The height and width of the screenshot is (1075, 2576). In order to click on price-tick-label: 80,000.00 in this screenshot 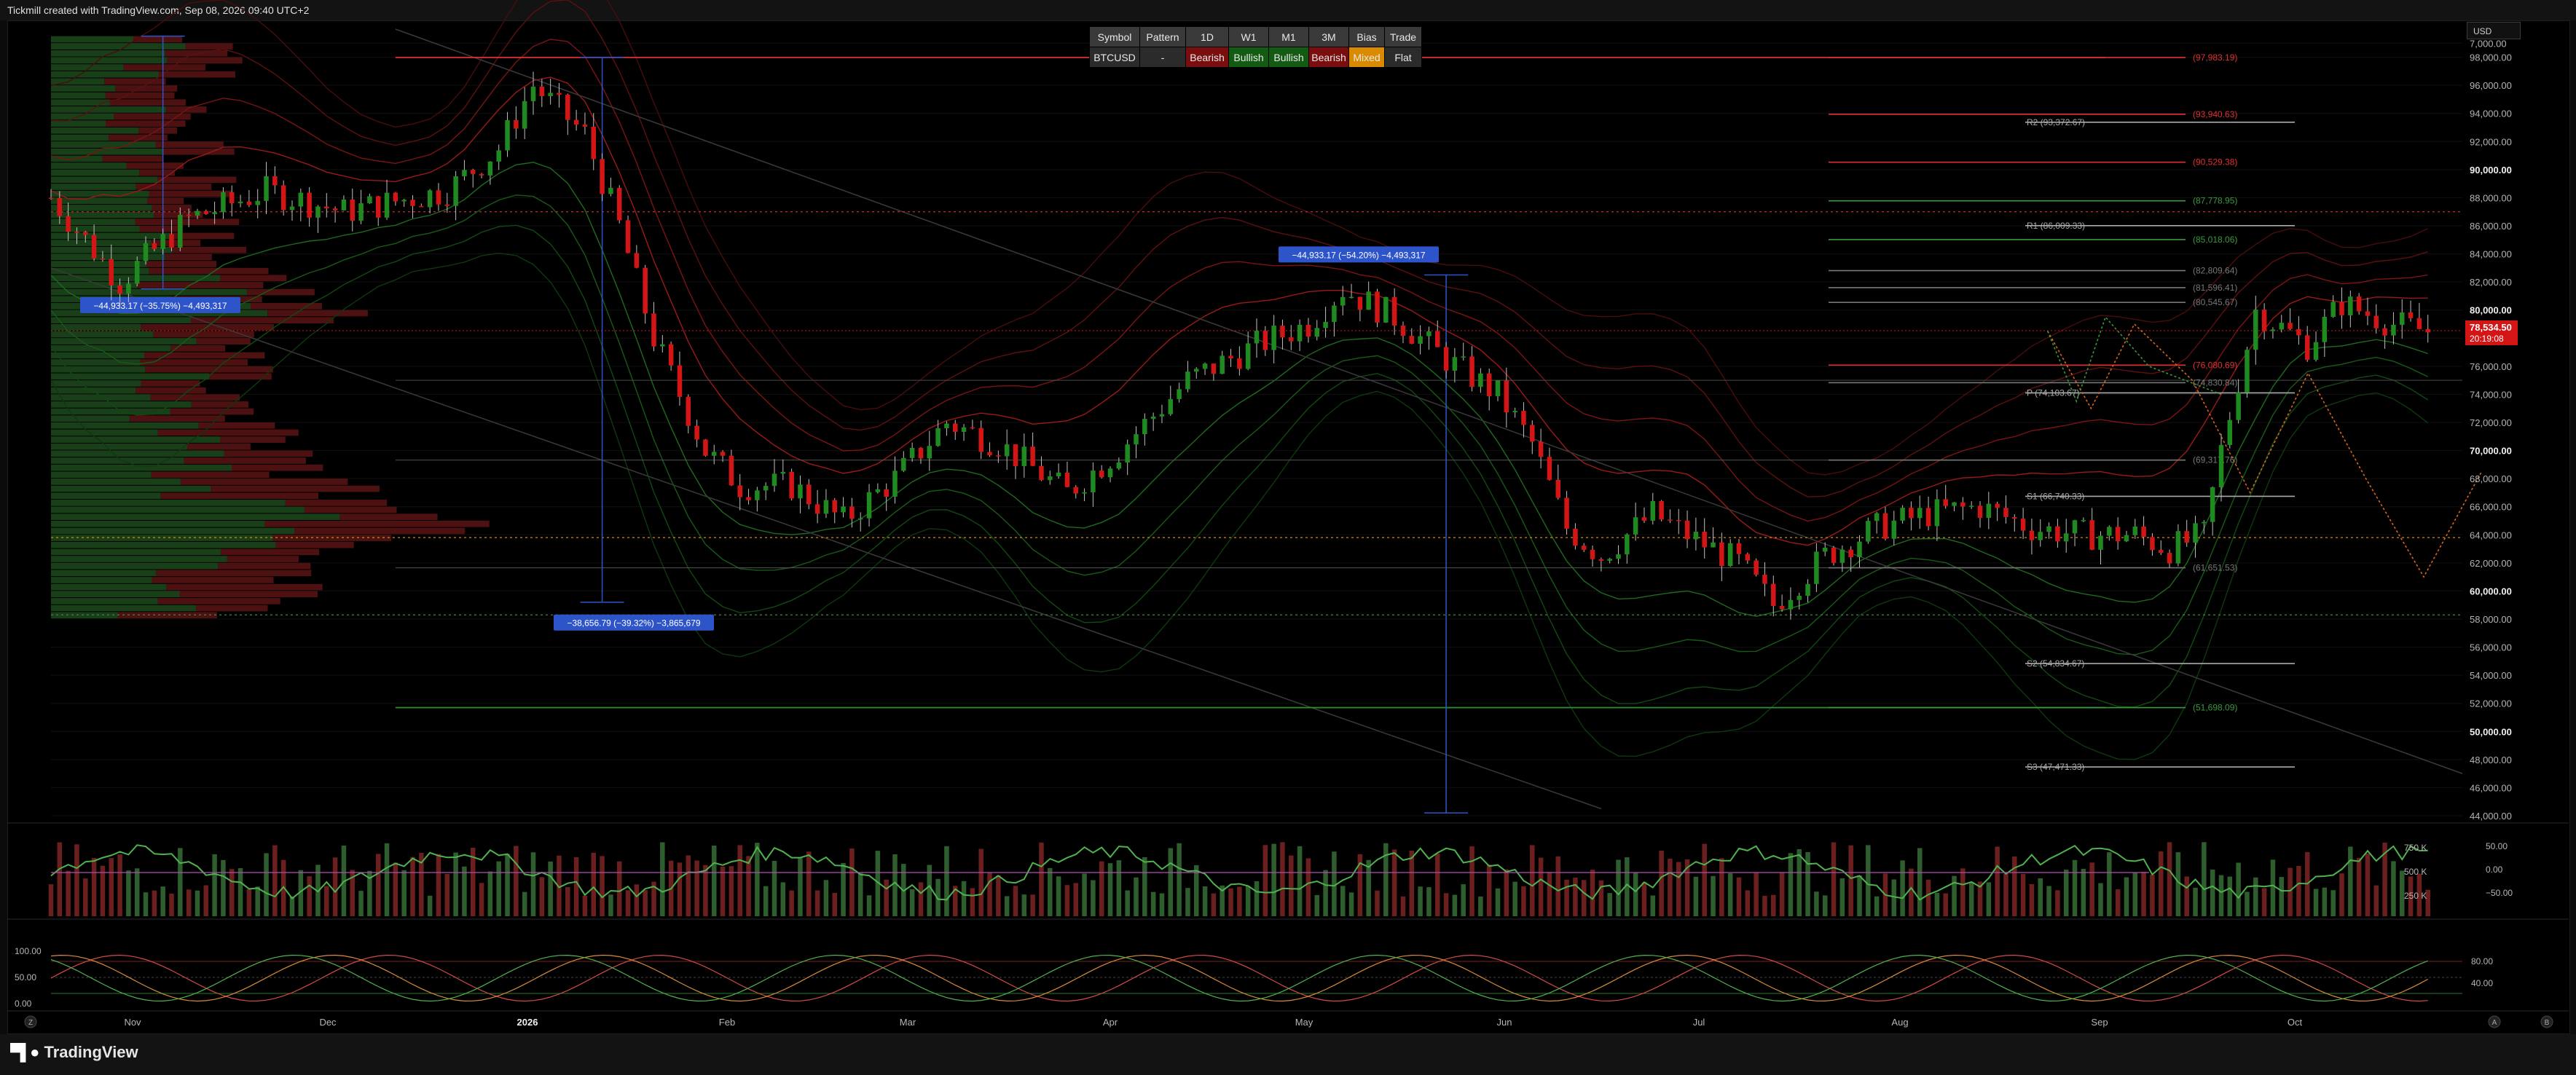, I will do `click(2491, 310)`.